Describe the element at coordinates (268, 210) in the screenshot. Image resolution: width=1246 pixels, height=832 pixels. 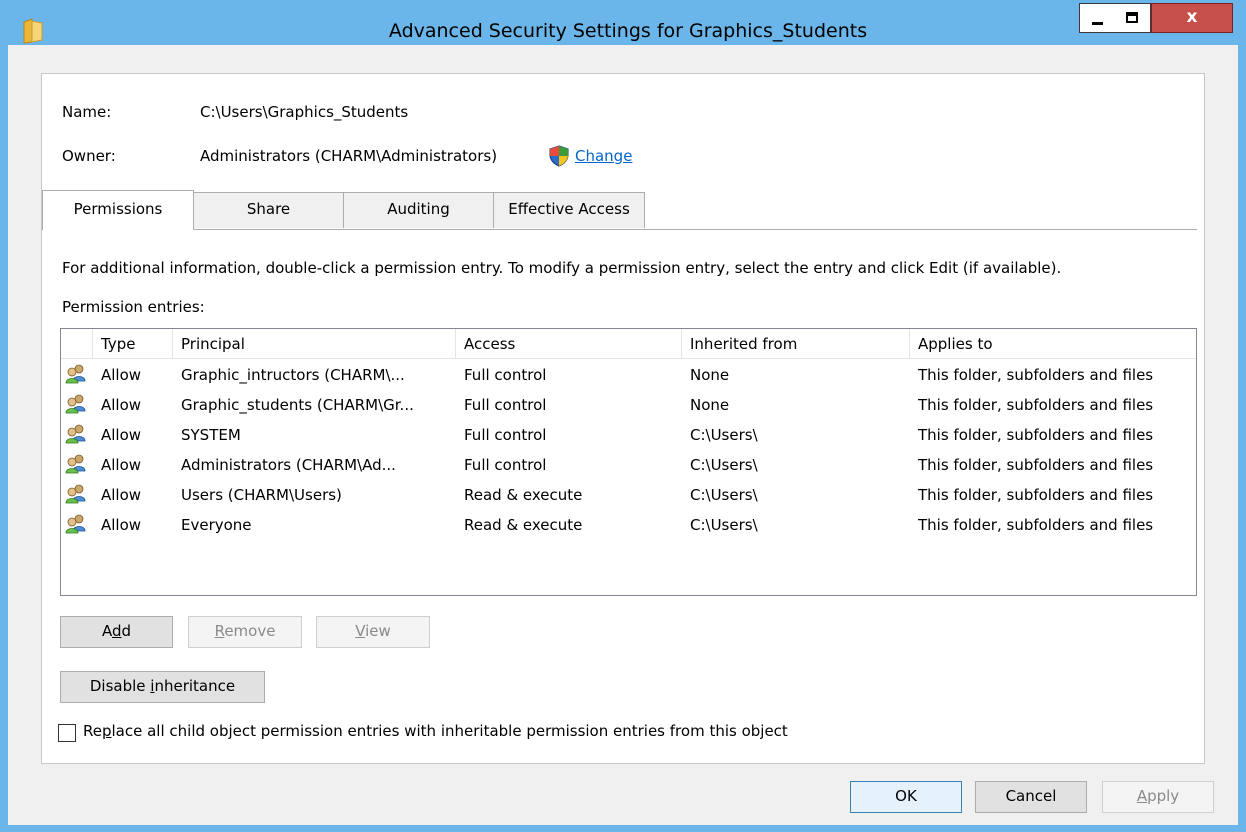
I see `tab-share: Share` at that location.